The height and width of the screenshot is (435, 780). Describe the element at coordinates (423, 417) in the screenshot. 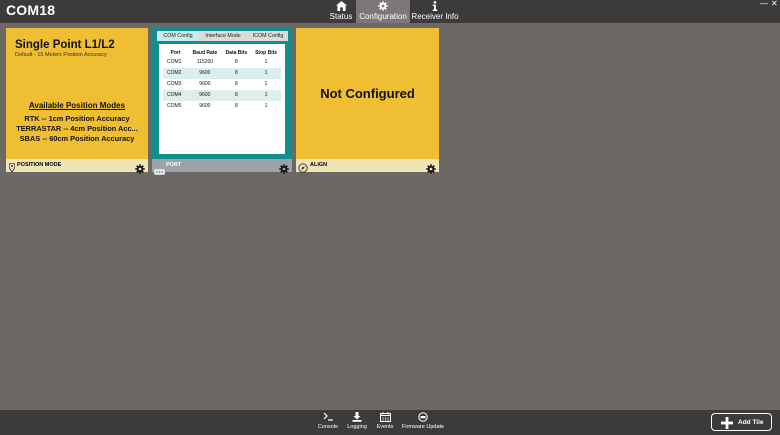

I see `firmware-icon` at that location.